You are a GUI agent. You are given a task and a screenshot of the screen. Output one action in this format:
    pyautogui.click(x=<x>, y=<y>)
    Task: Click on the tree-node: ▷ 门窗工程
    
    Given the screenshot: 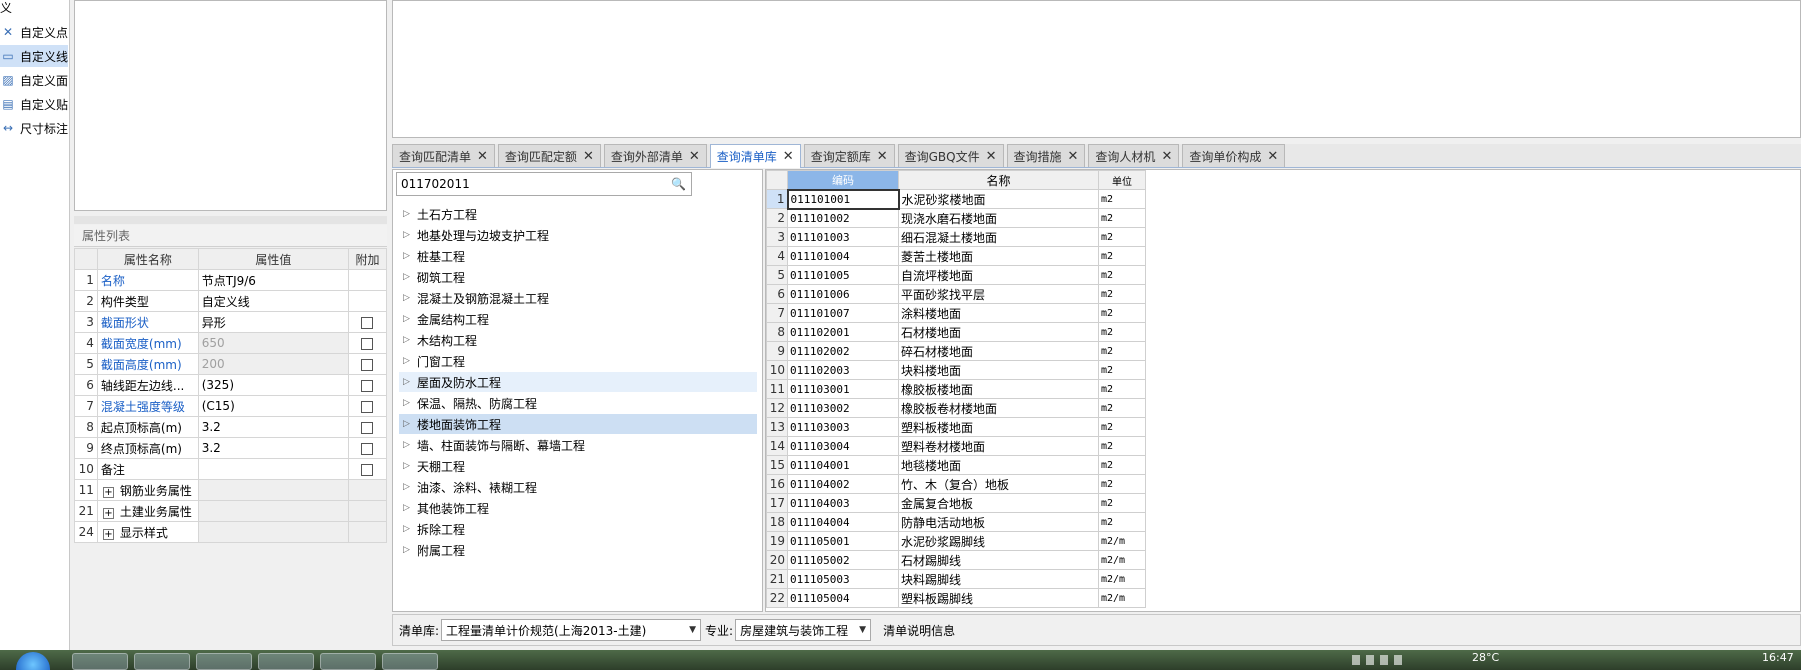 What is the action you would take?
    pyautogui.click(x=578, y=361)
    